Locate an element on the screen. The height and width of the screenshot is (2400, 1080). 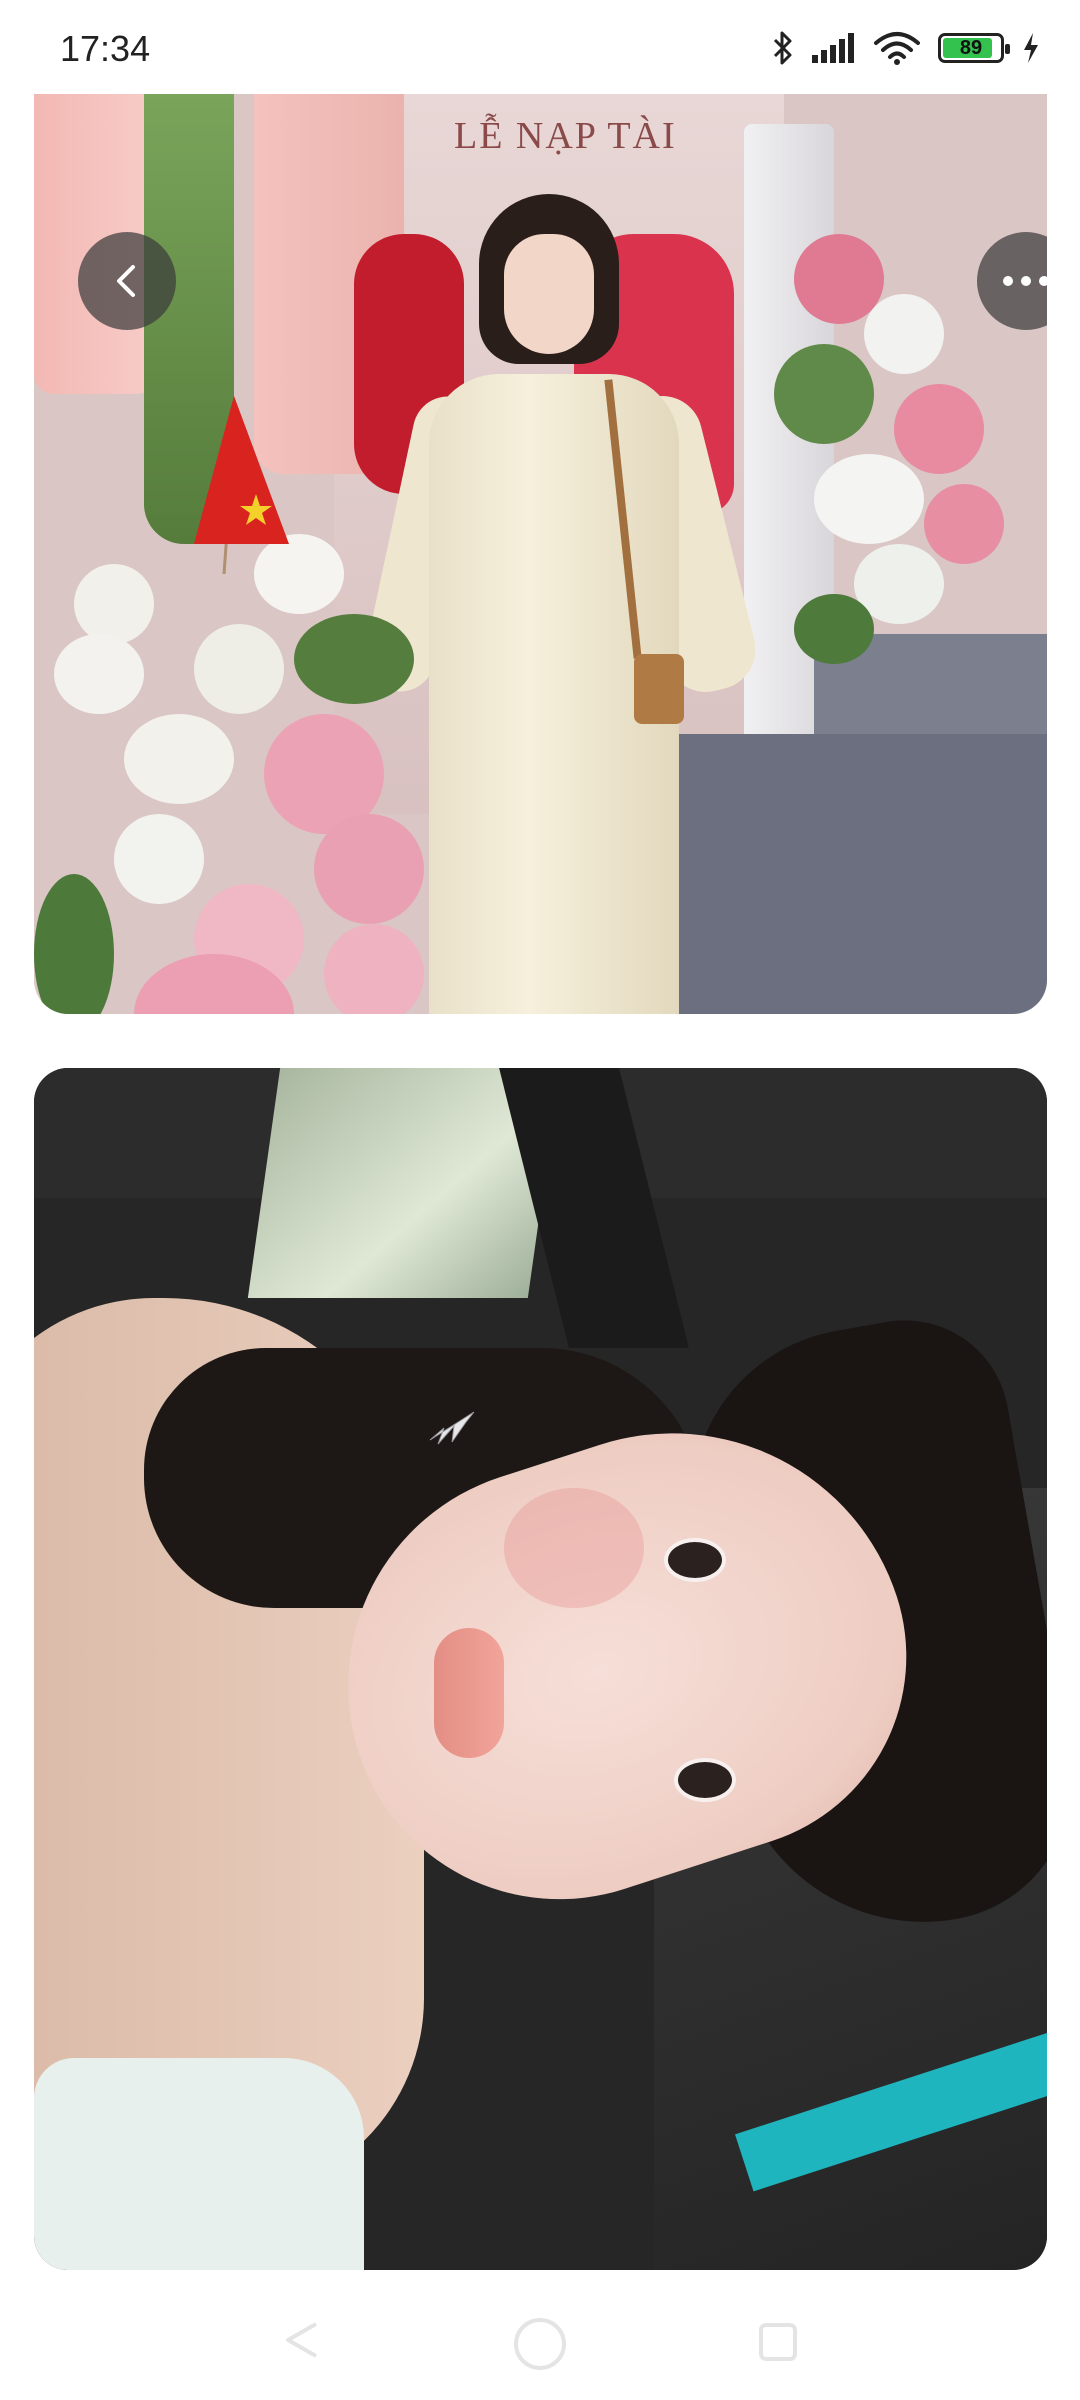
nav-recent-icon is located at coordinates (778, 2342).